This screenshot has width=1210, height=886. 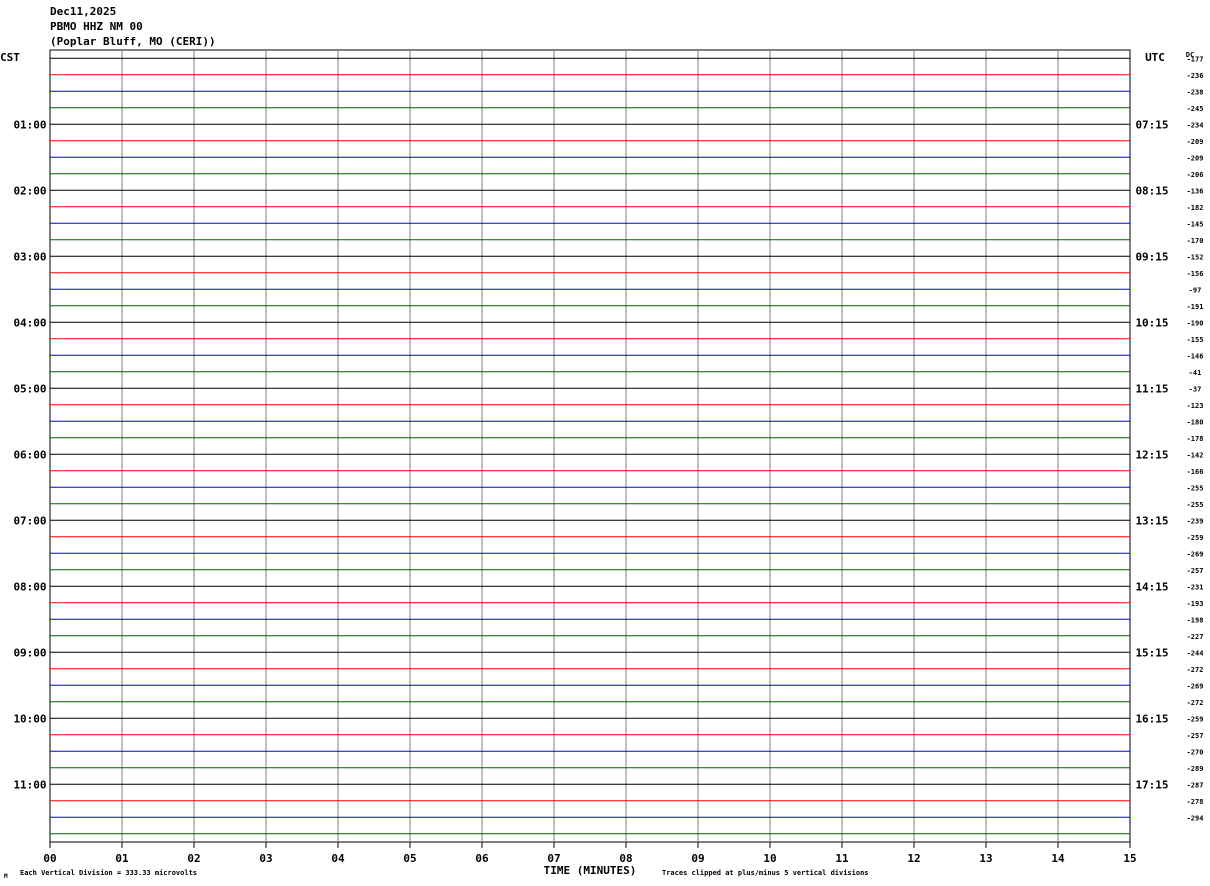 What do you see at coordinates (1151, 520) in the screenshot?
I see `right-hour-label: 13:15` at bounding box center [1151, 520].